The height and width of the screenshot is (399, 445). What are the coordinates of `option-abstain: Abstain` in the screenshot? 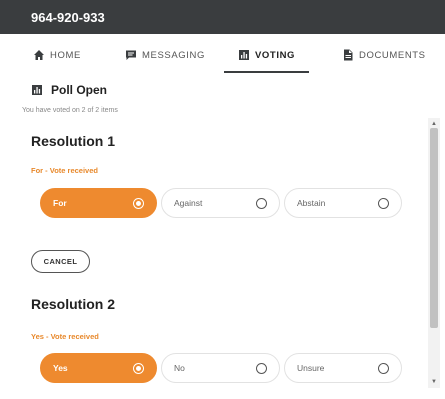 It's located at (343, 203).